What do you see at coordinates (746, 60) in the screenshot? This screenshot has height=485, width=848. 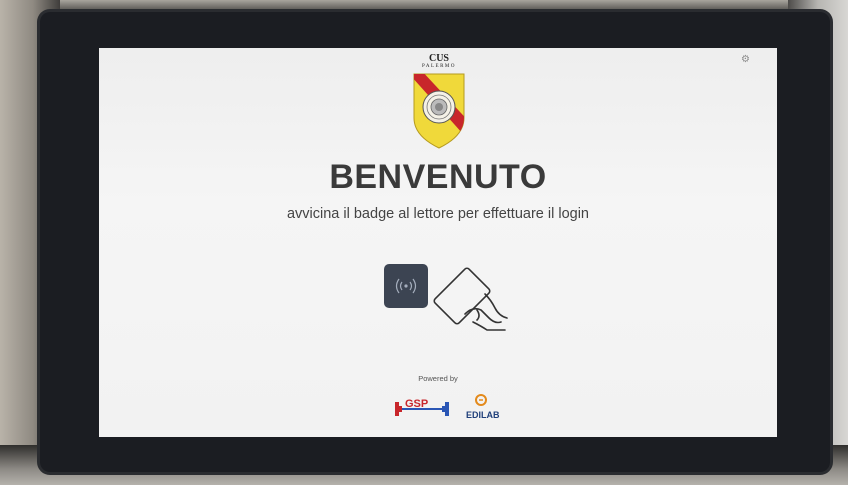 I see `gear-icon: ⚙` at bounding box center [746, 60].